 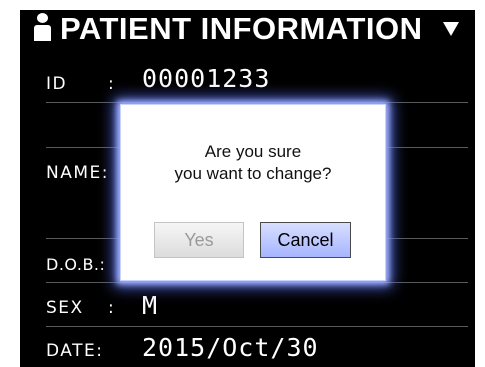 I want to click on id-colon: :, so click(x=111, y=84).